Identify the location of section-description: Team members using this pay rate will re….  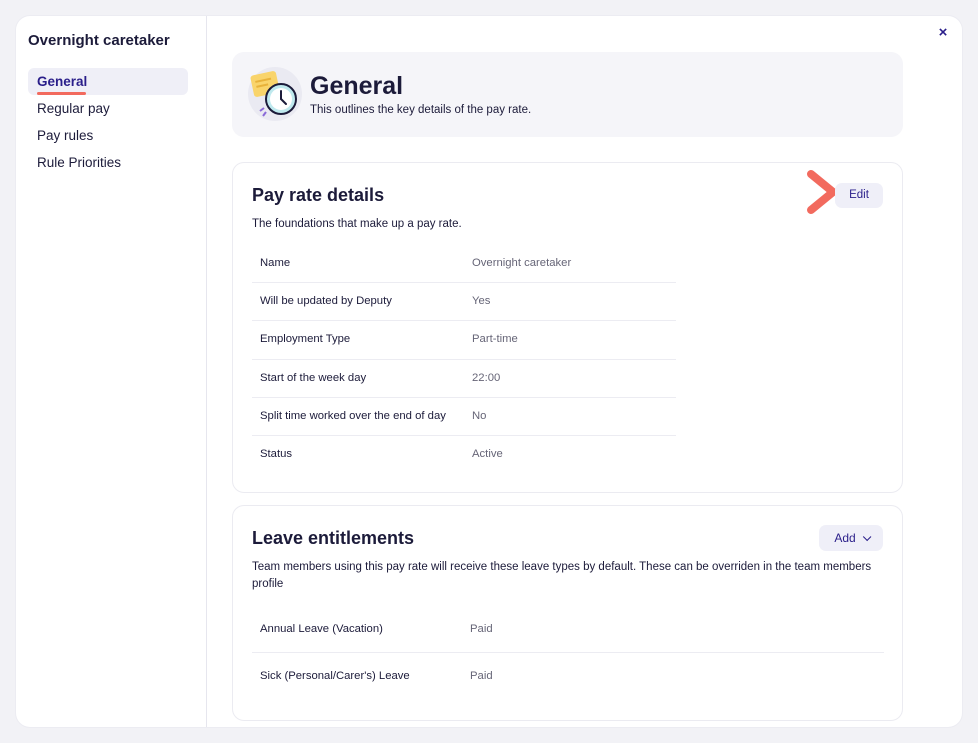
(562, 575).